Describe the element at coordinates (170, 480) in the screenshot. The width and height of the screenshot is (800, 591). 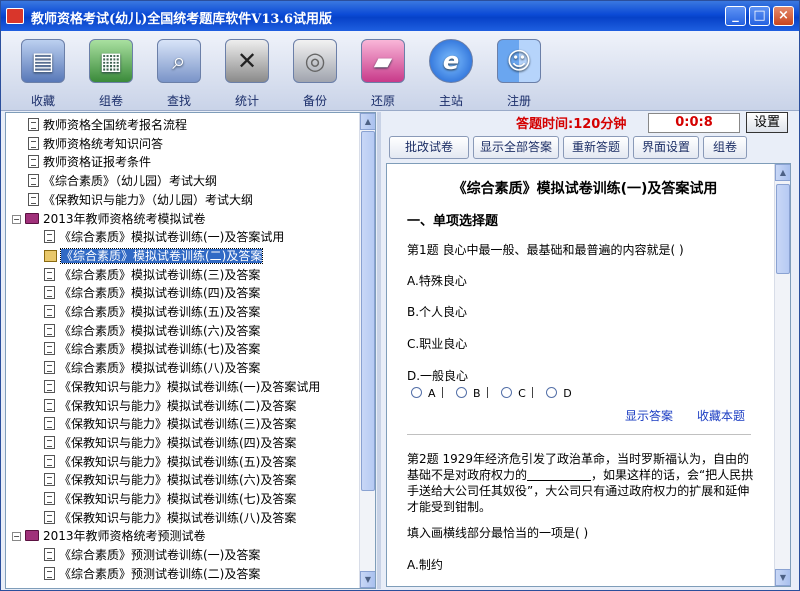
I see `tree-item: 《保教知识与能力》模拟试卷训练(六)及答案` at that location.